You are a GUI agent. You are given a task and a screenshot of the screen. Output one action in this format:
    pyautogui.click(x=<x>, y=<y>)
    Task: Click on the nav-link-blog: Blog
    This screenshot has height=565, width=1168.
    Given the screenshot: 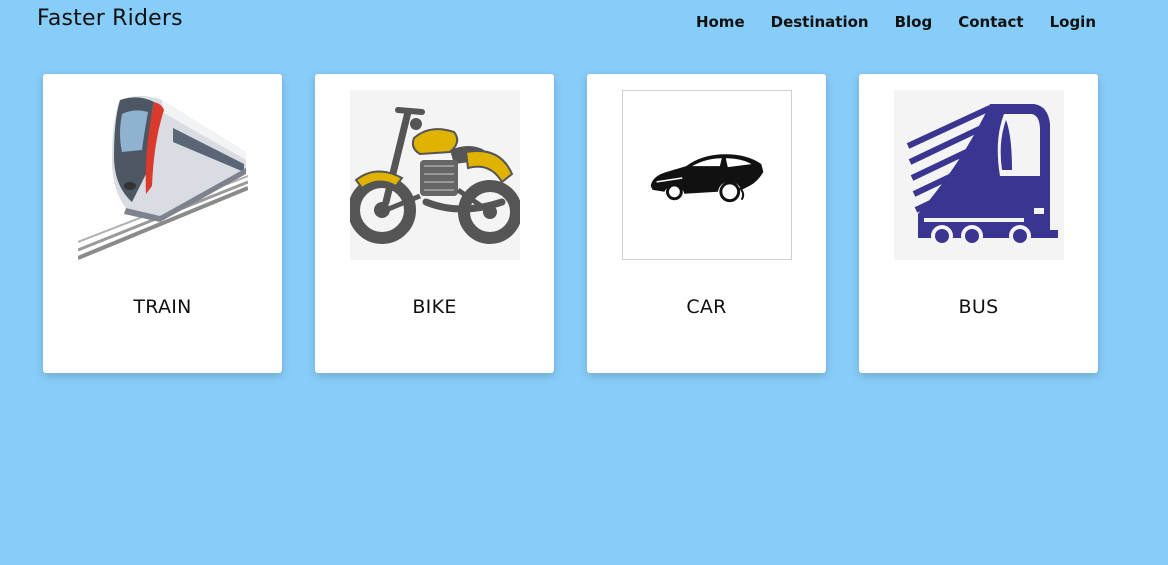 What is the action you would take?
    pyautogui.click(x=914, y=22)
    